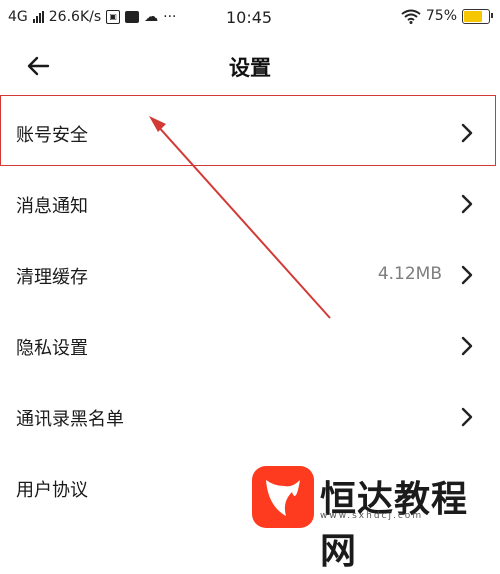 This screenshot has height=574, width=500. What do you see at coordinates (372, 516) in the screenshot?
I see `watermark-url: www.sxhdcj.com` at bounding box center [372, 516].